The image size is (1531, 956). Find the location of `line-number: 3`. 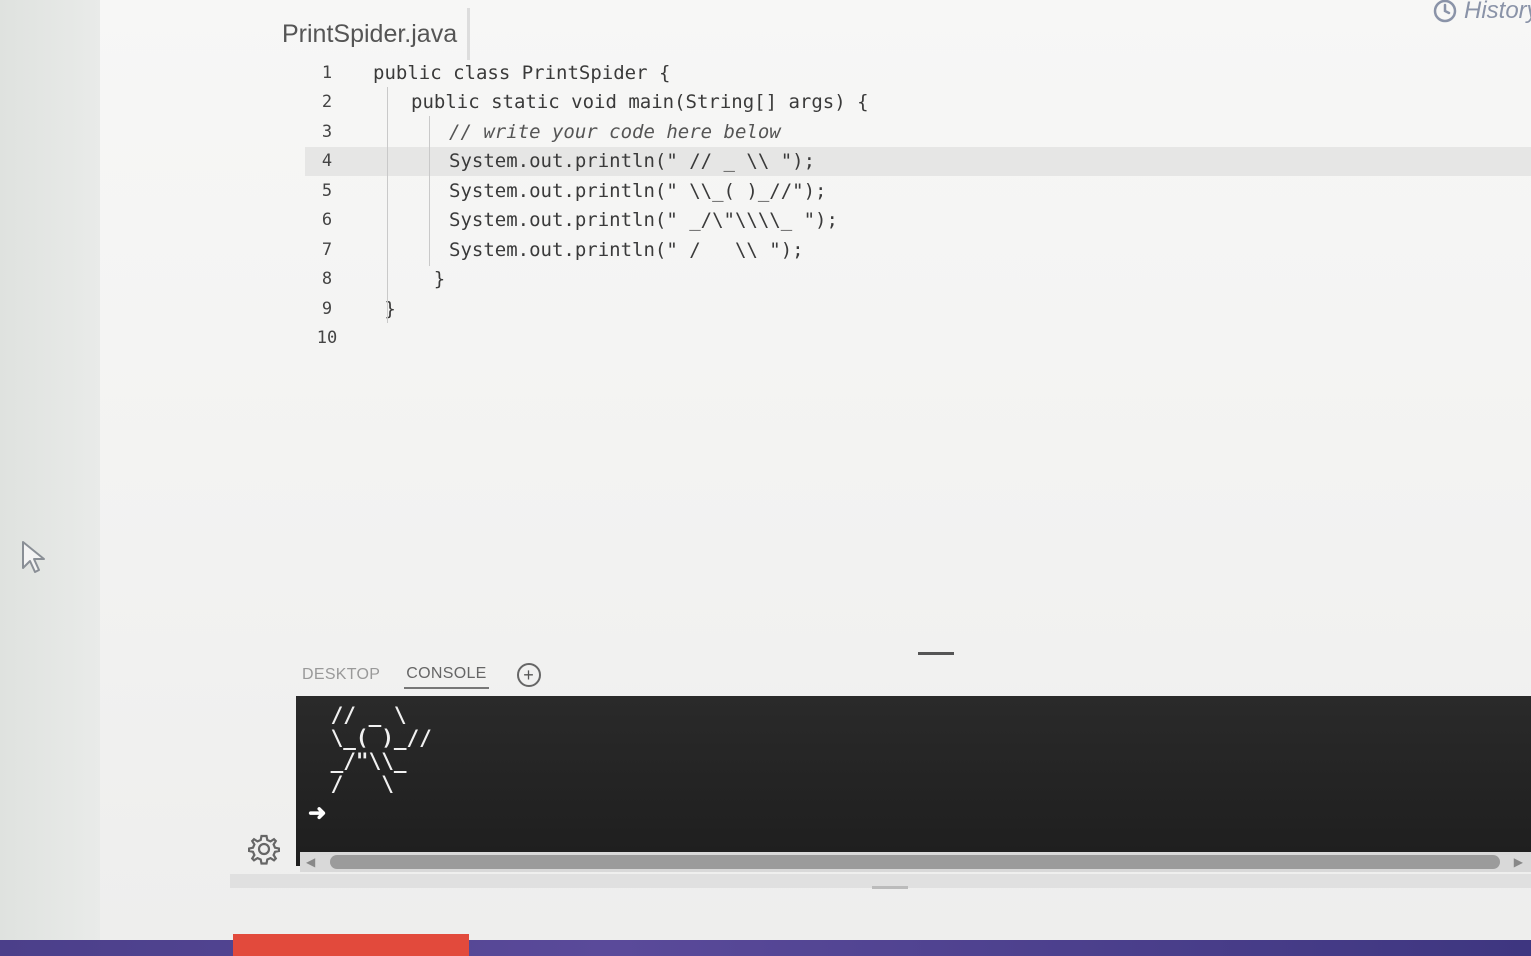

line-number: 3 is located at coordinates (327, 131).